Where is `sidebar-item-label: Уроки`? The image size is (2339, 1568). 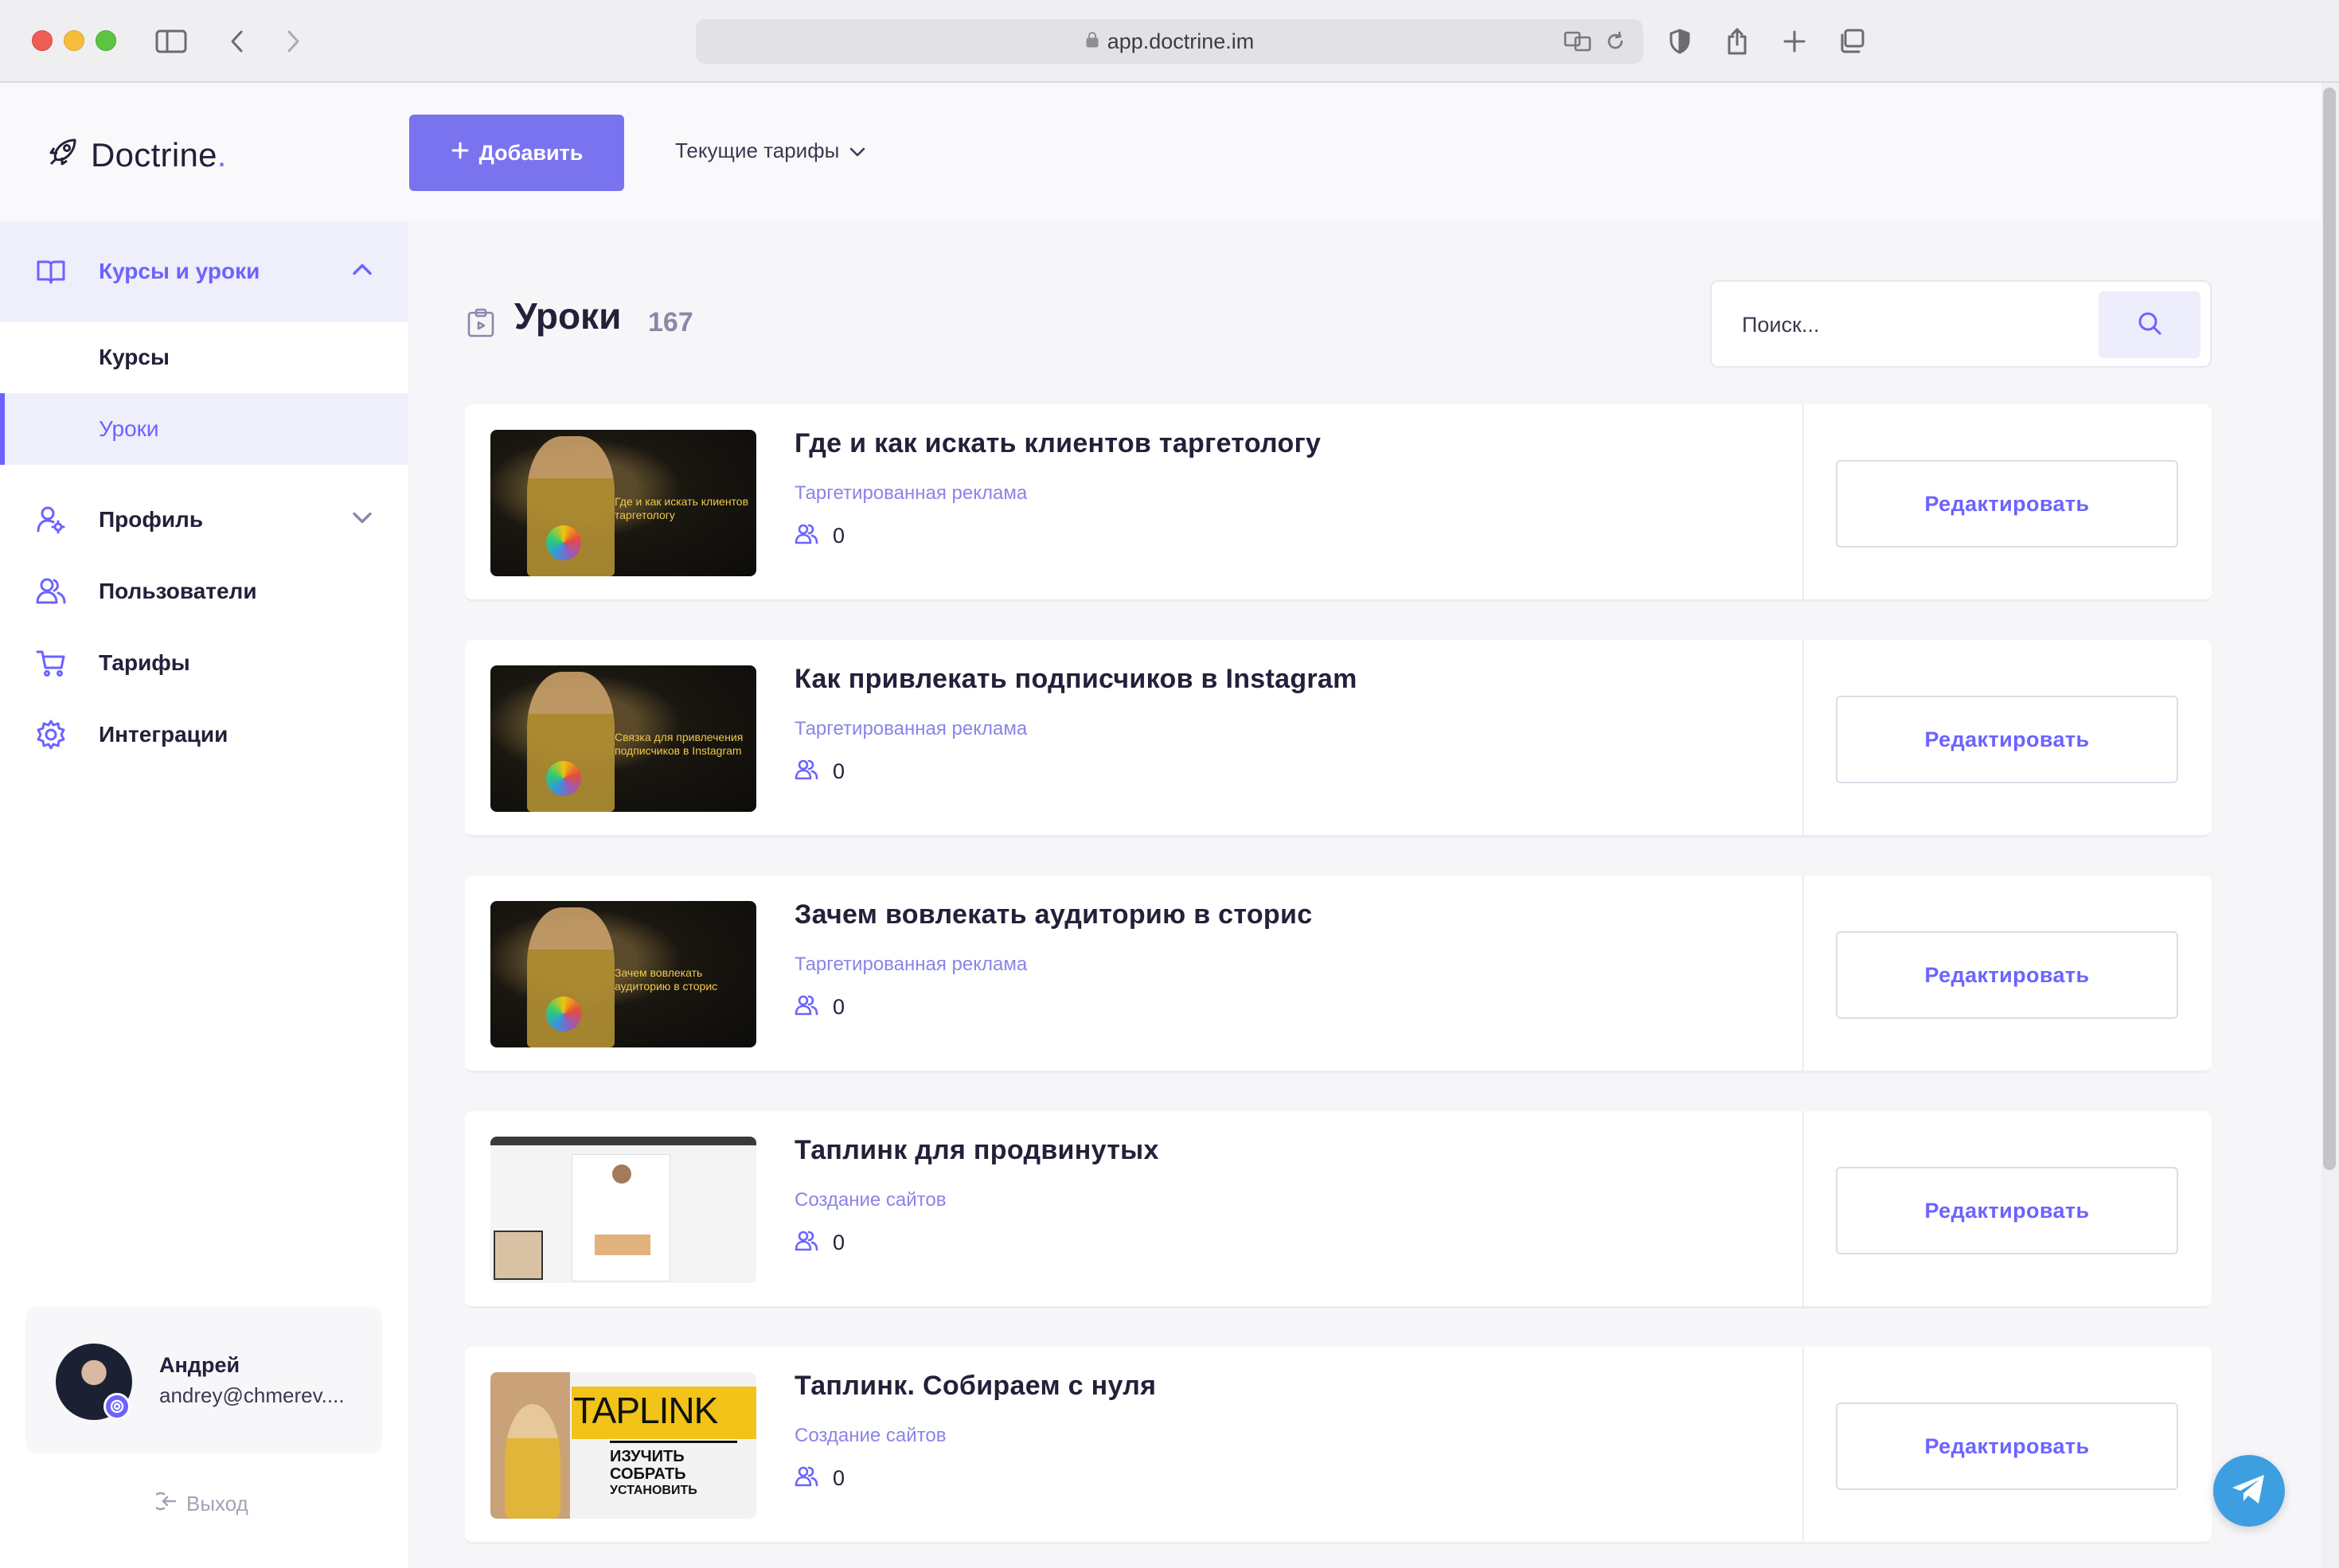 sidebar-item-label: Уроки is located at coordinates (129, 428).